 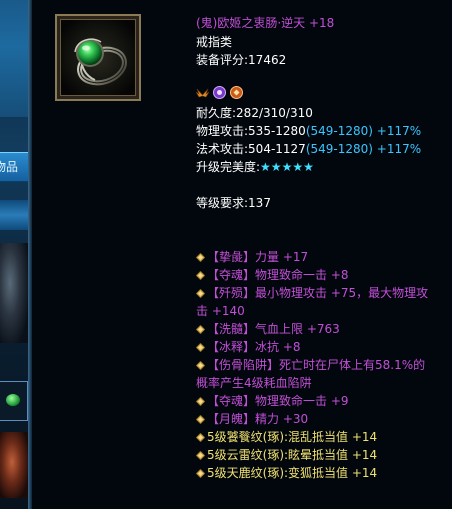 I want to click on upgrade-perfection: 升级完美度:★★★★★, so click(x=255, y=167).